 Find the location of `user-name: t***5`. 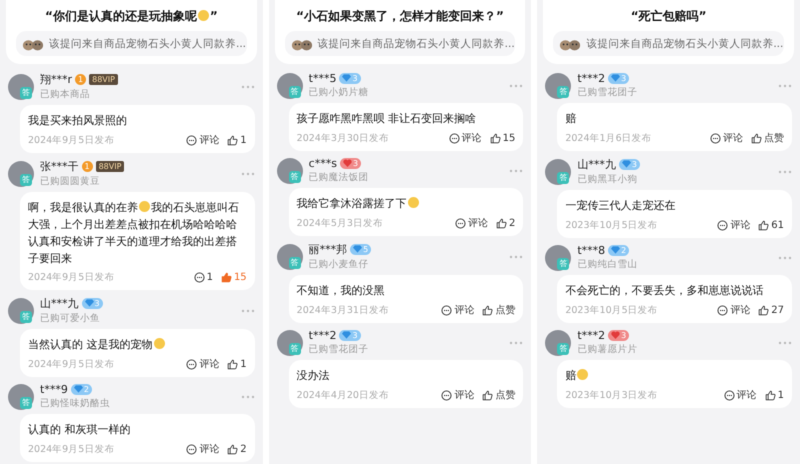

user-name: t***5 is located at coordinates (322, 78).